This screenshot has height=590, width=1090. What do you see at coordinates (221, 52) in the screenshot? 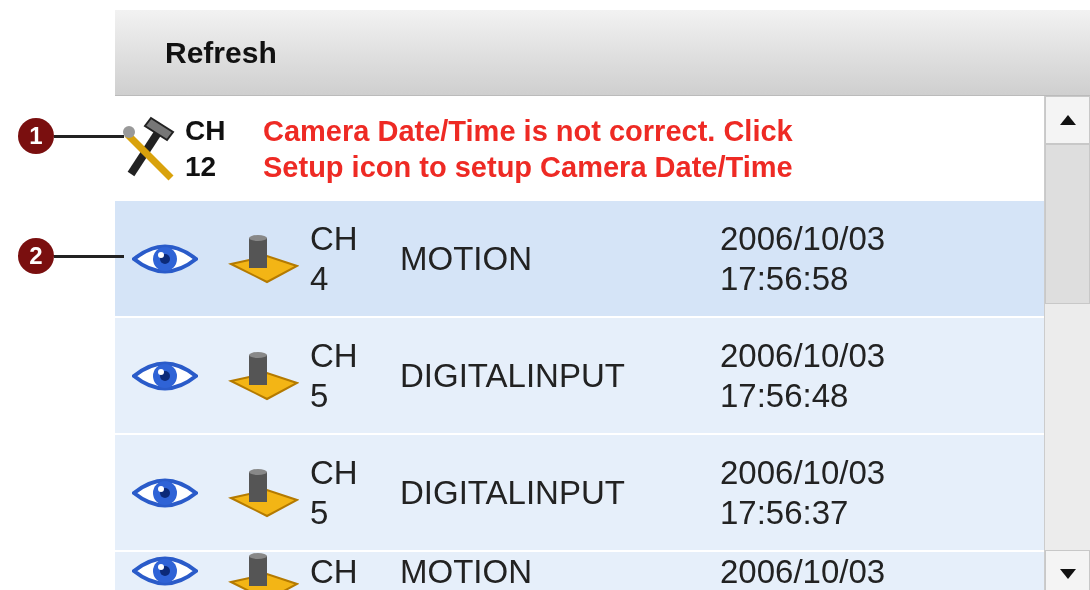
I see `refresh-button: Refresh` at bounding box center [221, 52].